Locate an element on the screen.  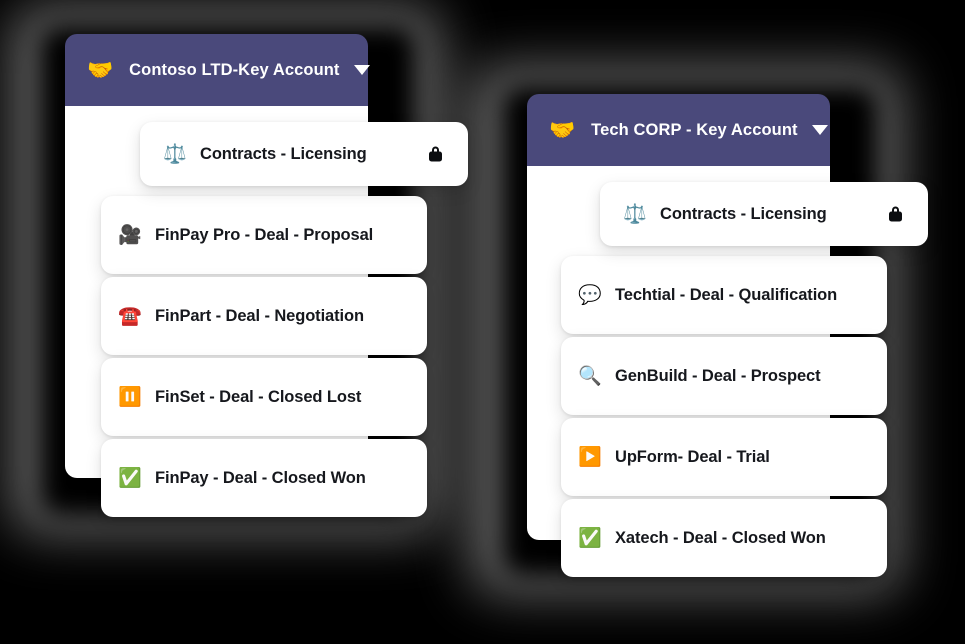
card-header-contoso: 🤝 Contoso LTD-Key Account is located at coordinates (217, 70).